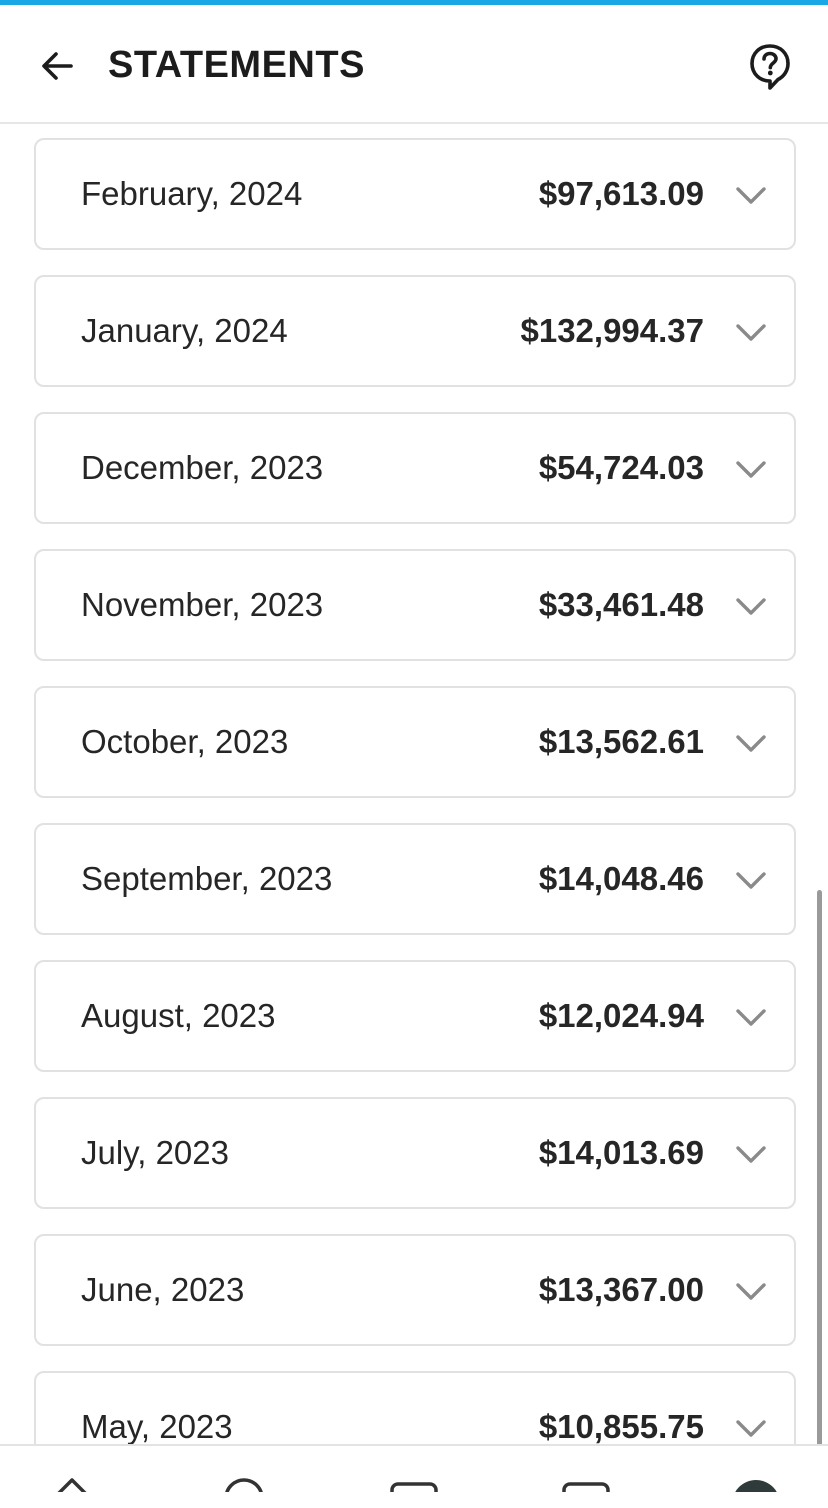  Describe the element at coordinates (192, 193) in the screenshot. I see `statement-date: February, 2024` at that location.